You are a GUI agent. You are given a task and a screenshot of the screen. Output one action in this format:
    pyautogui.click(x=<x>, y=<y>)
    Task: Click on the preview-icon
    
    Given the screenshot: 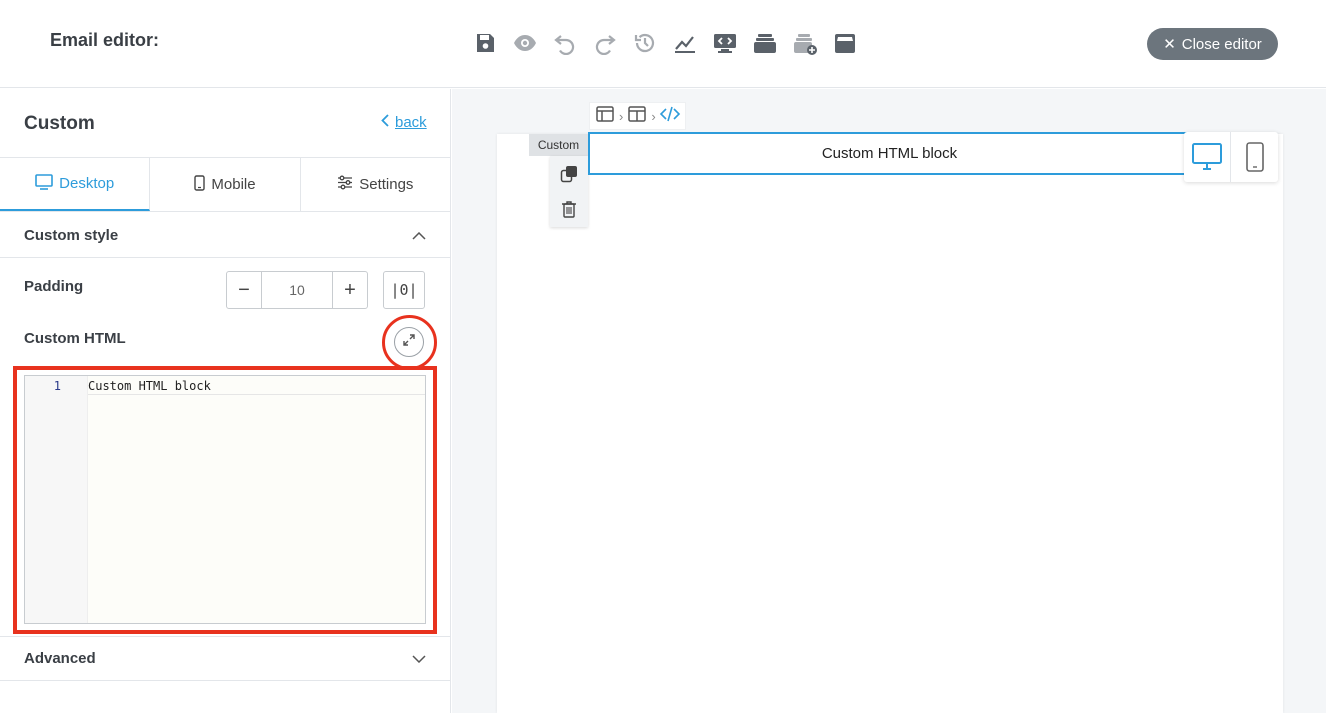 What is the action you would take?
    pyautogui.click(x=525, y=43)
    